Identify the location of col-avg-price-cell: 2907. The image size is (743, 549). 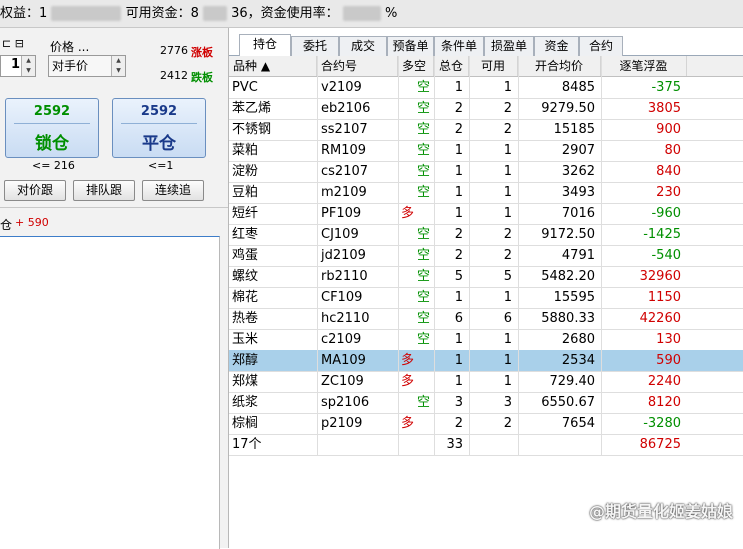
(578, 150).